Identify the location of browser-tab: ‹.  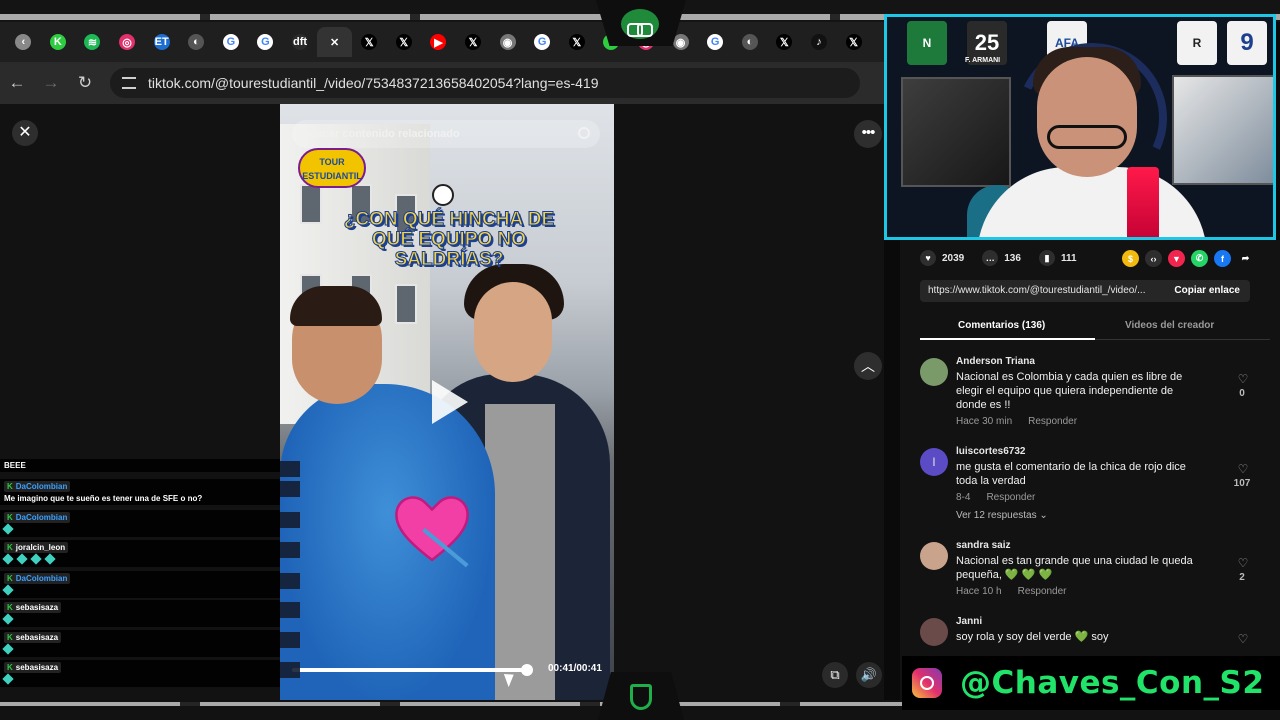
(23, 42).